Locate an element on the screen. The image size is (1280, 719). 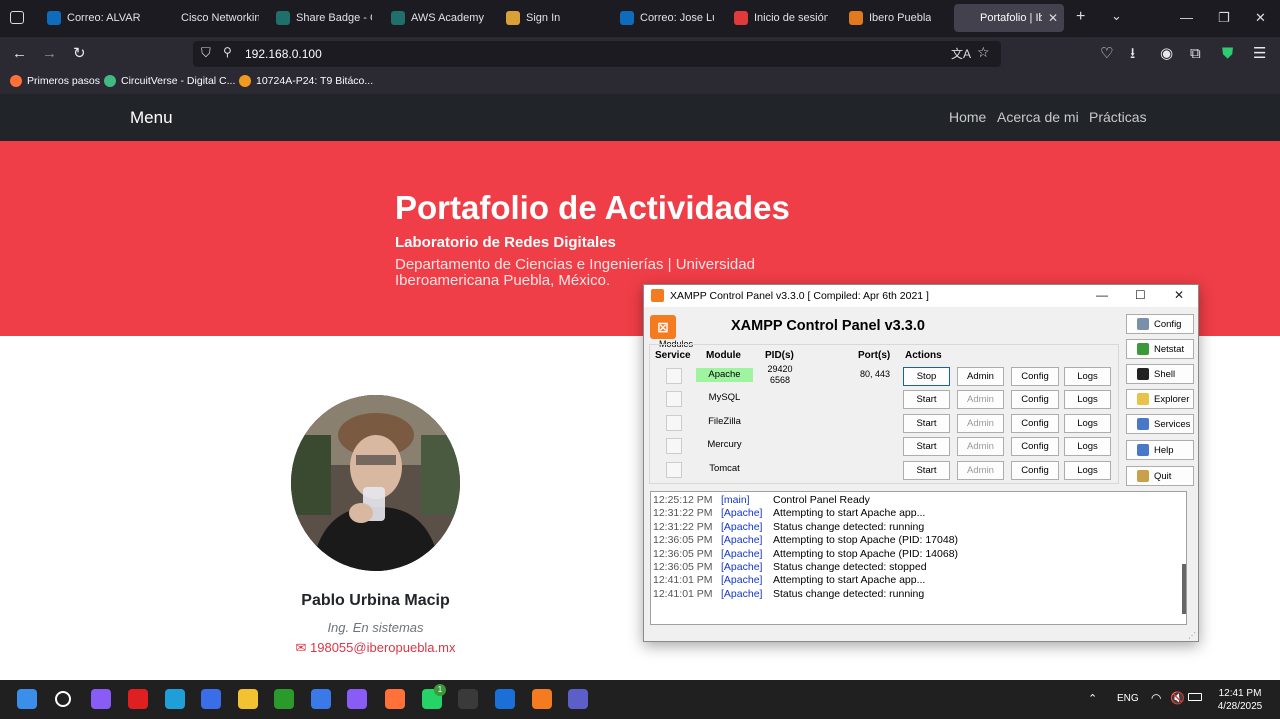
forward-arrow-icon: → is located at coordinates (49, 54).